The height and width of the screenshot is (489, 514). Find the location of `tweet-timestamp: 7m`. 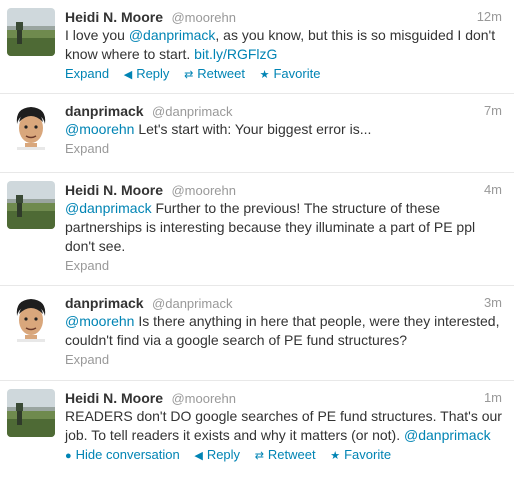

tweet-timestamp: 7m is located at coordinates (493, 111).